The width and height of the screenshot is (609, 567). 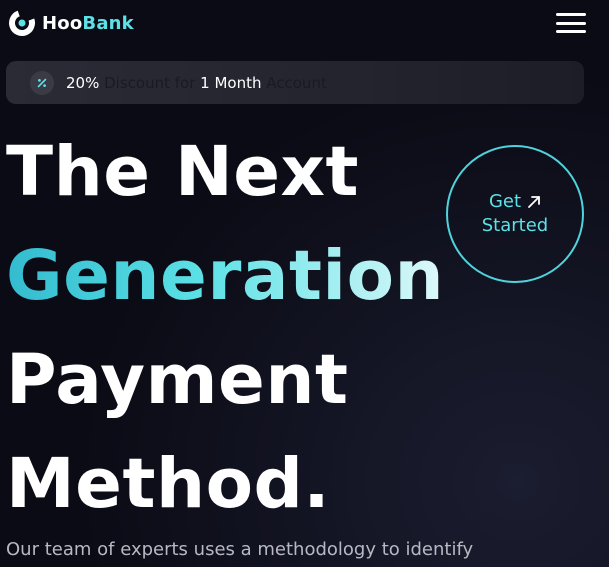 What do you see at coordinates (150, 82) in the screenshot?
I see `discount-label: Discount for` at bounding box center [150, 82].